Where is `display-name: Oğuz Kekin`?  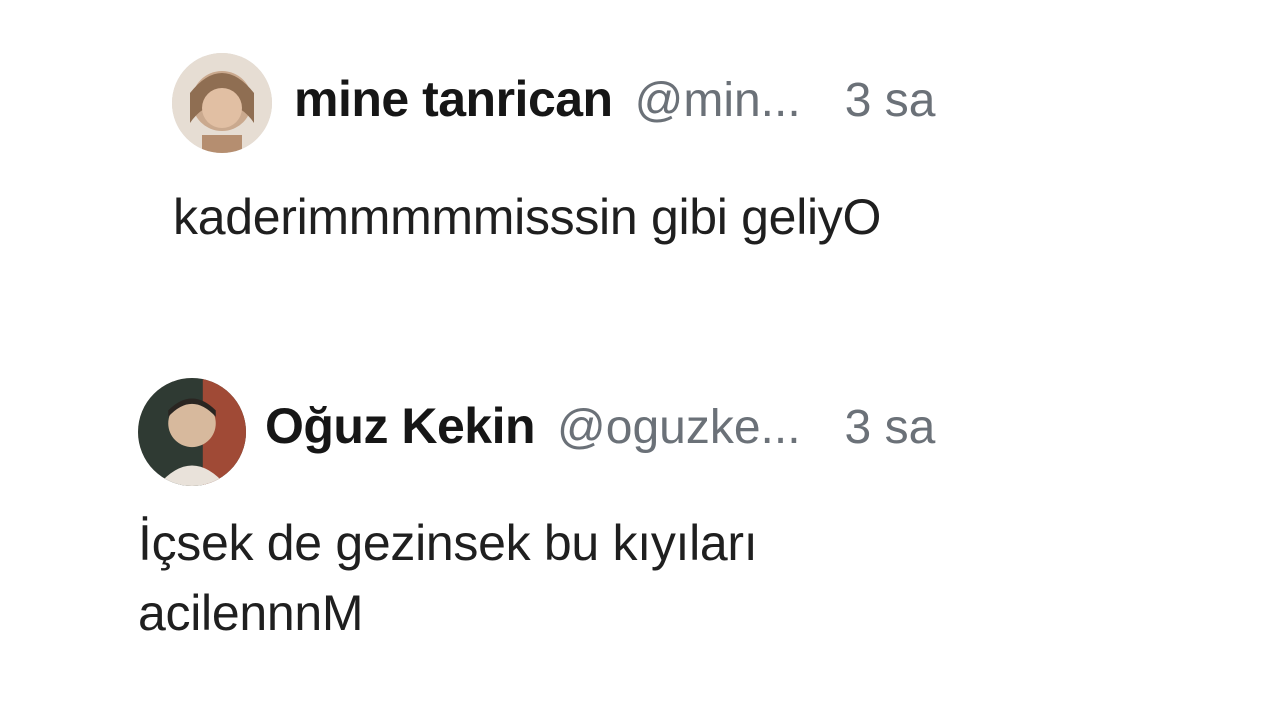 display-name: Oğuz Kekin is located at coordinates (400, 426).